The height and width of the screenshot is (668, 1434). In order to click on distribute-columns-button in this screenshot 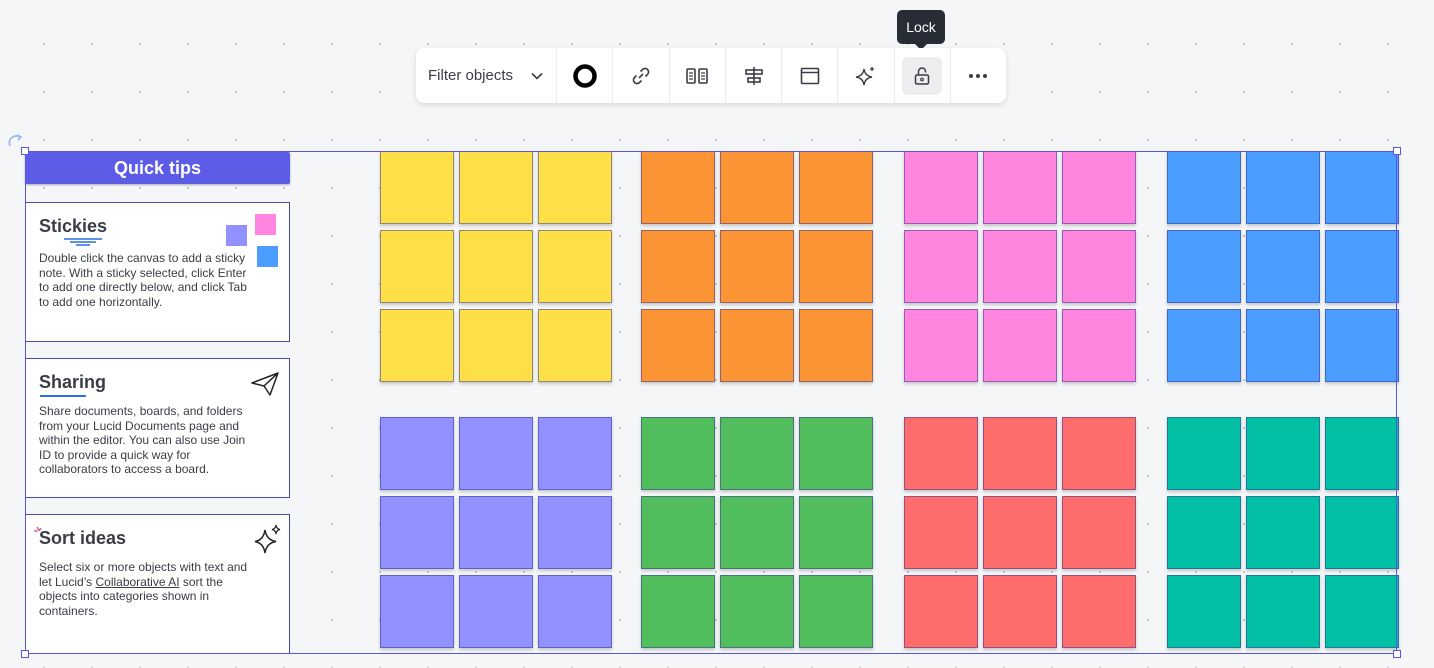, I will do `click(698, 75)`.